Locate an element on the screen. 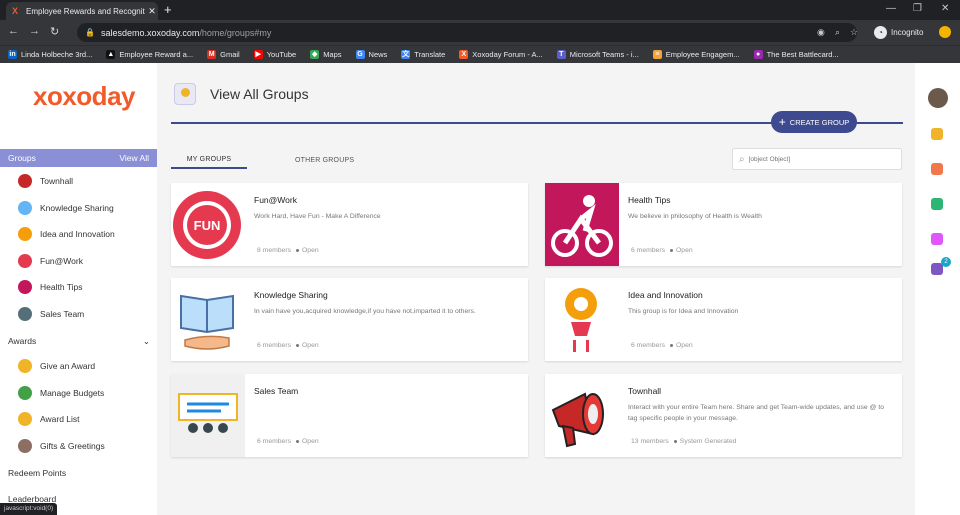 The height and width of the screenshot is (515, 960). browser-tab: X Employee Rewards and Recognit ✕ is located at coordinates (82, 11).